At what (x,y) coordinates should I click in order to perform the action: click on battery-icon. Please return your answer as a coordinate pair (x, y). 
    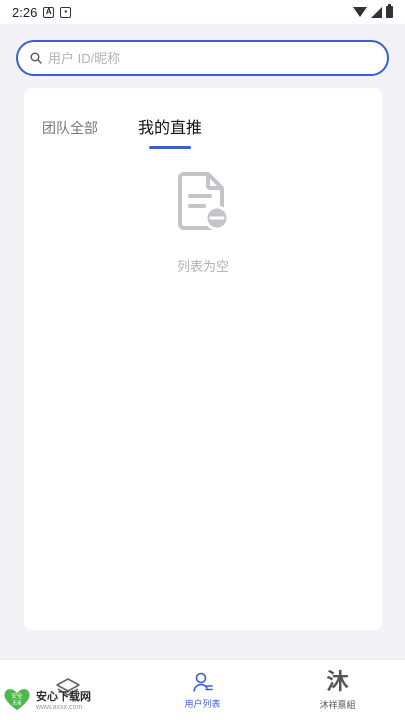
    Looking at the image, I should click on (389, 11).